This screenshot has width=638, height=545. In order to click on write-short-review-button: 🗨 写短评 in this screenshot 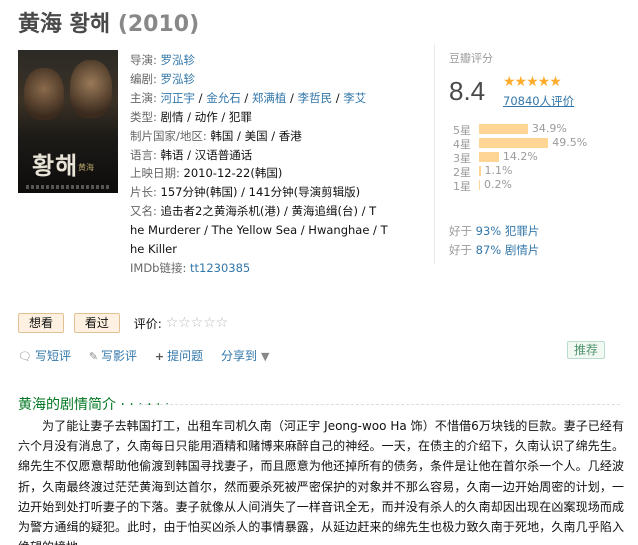, I will do `click(44, 356)`.